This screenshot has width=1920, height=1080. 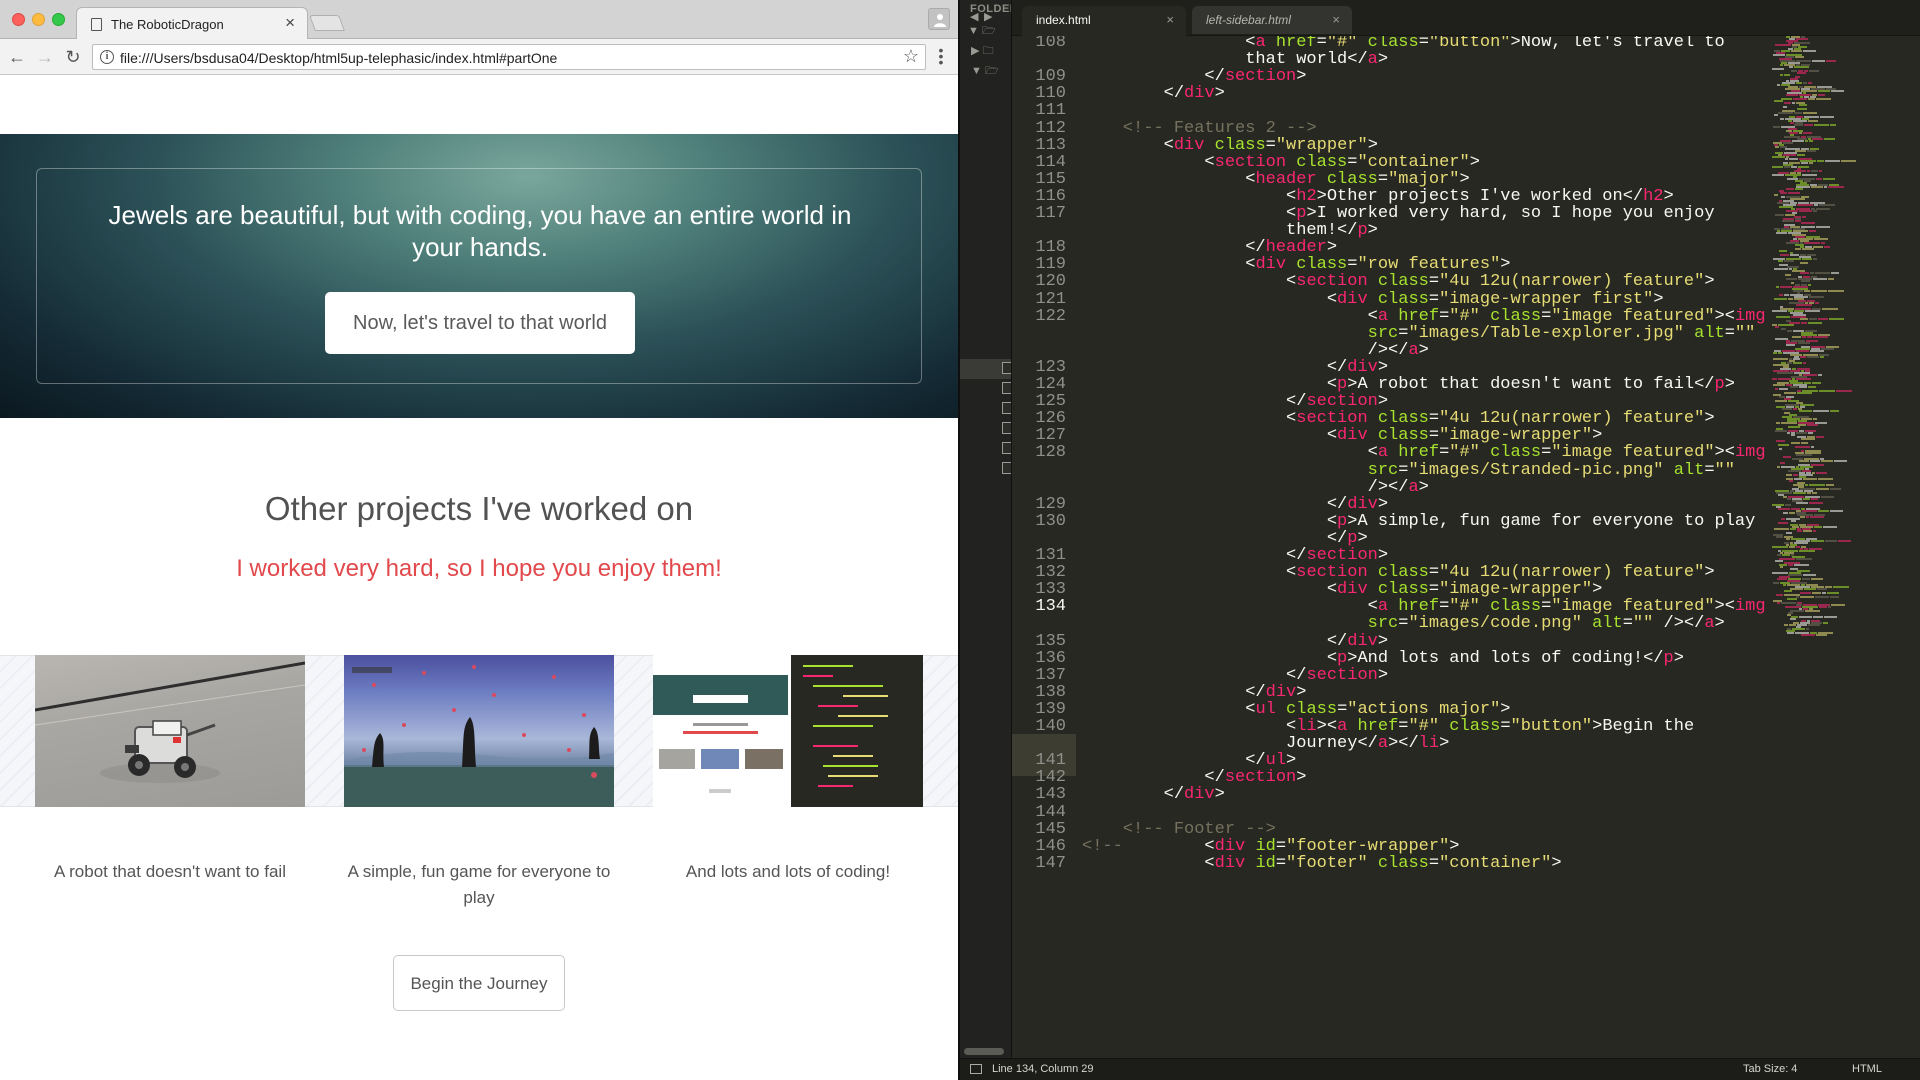 What do you see at coordinates (17, 57) in the screenshot?
I see `back-button: ←` at bounding box center [17, 57].